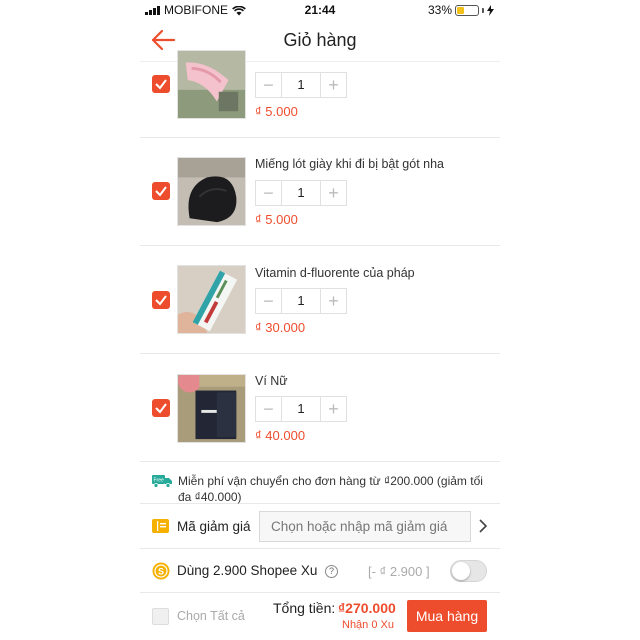  I want to click on coins-toggle, so click(468, 571).